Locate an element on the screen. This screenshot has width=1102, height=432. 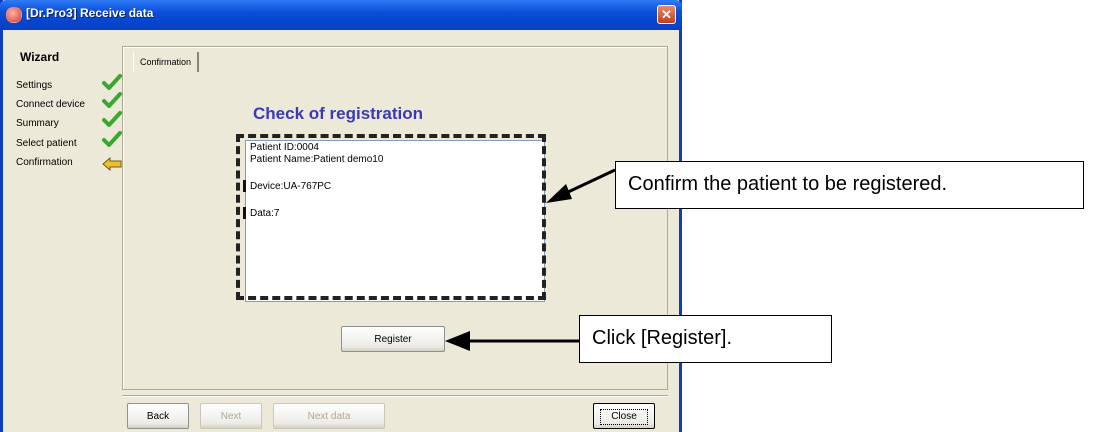
annotation-arrows is located at coordinates (530, 259).